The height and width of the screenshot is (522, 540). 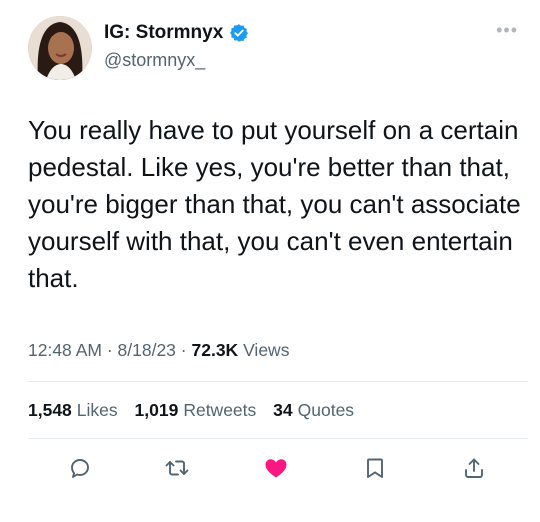 I want to click on tweet-meta: 12:48 AM · 8/18/23 · 72.3K Views, so click(x=158, y=350).